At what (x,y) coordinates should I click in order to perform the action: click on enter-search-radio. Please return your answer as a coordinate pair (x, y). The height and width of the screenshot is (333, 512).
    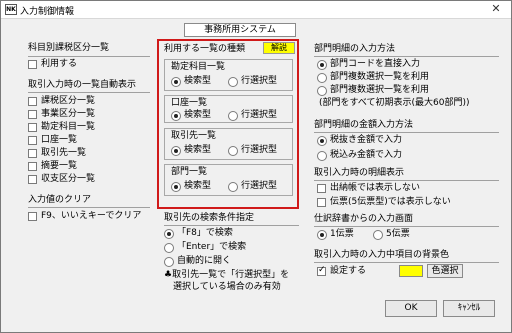
    Looking at the image, I should click on (169, 248).